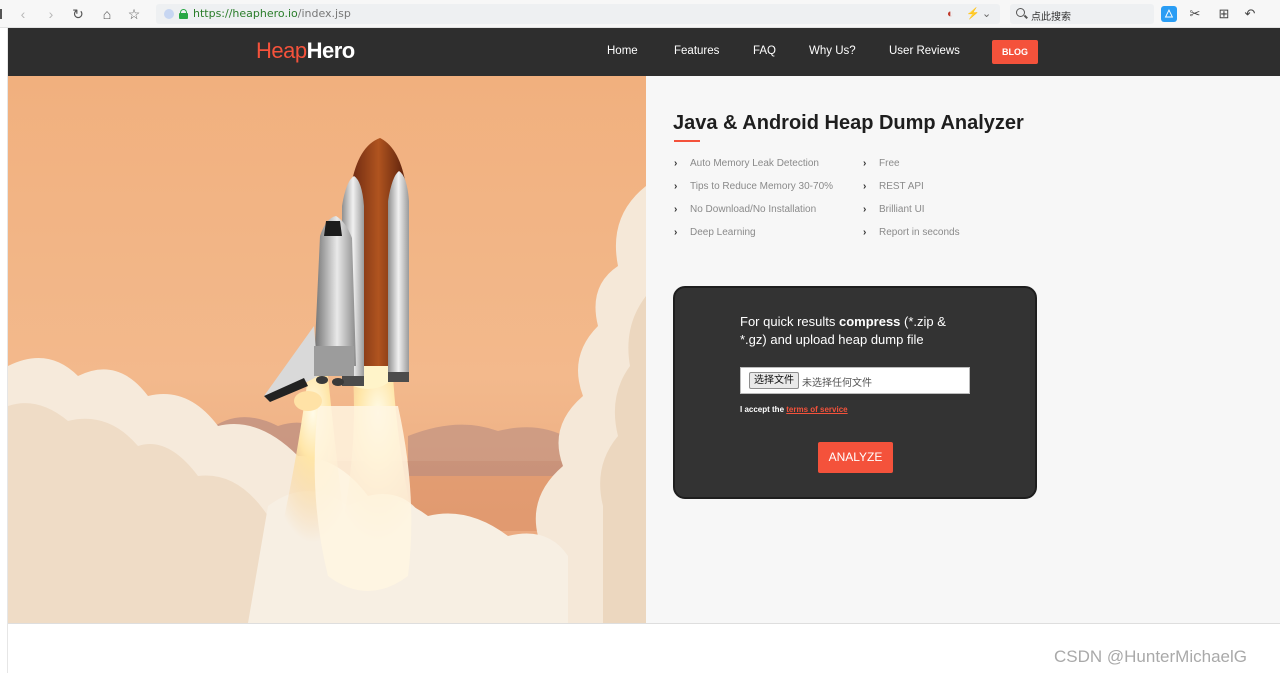  What do you see at coordinates (107, 14) in the screenshot?
I see `home-icon: ⌂` at bounding box center [107, 14].